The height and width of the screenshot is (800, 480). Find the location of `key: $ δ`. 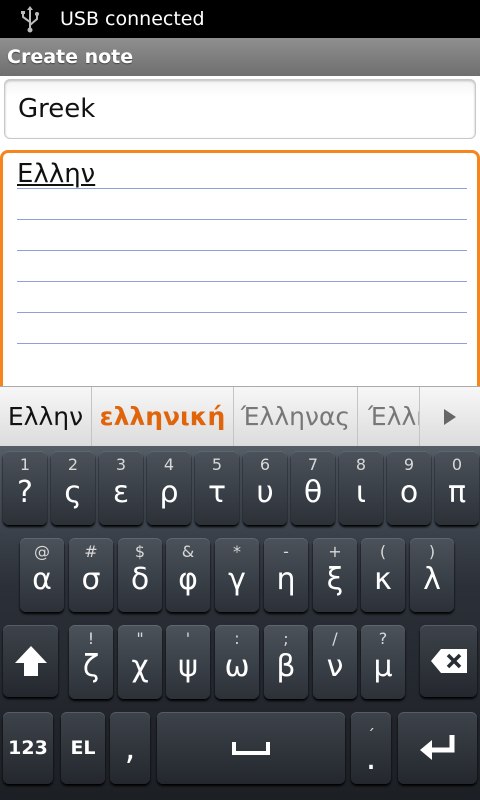

key: $ δ is located at coordinates (140, 575).